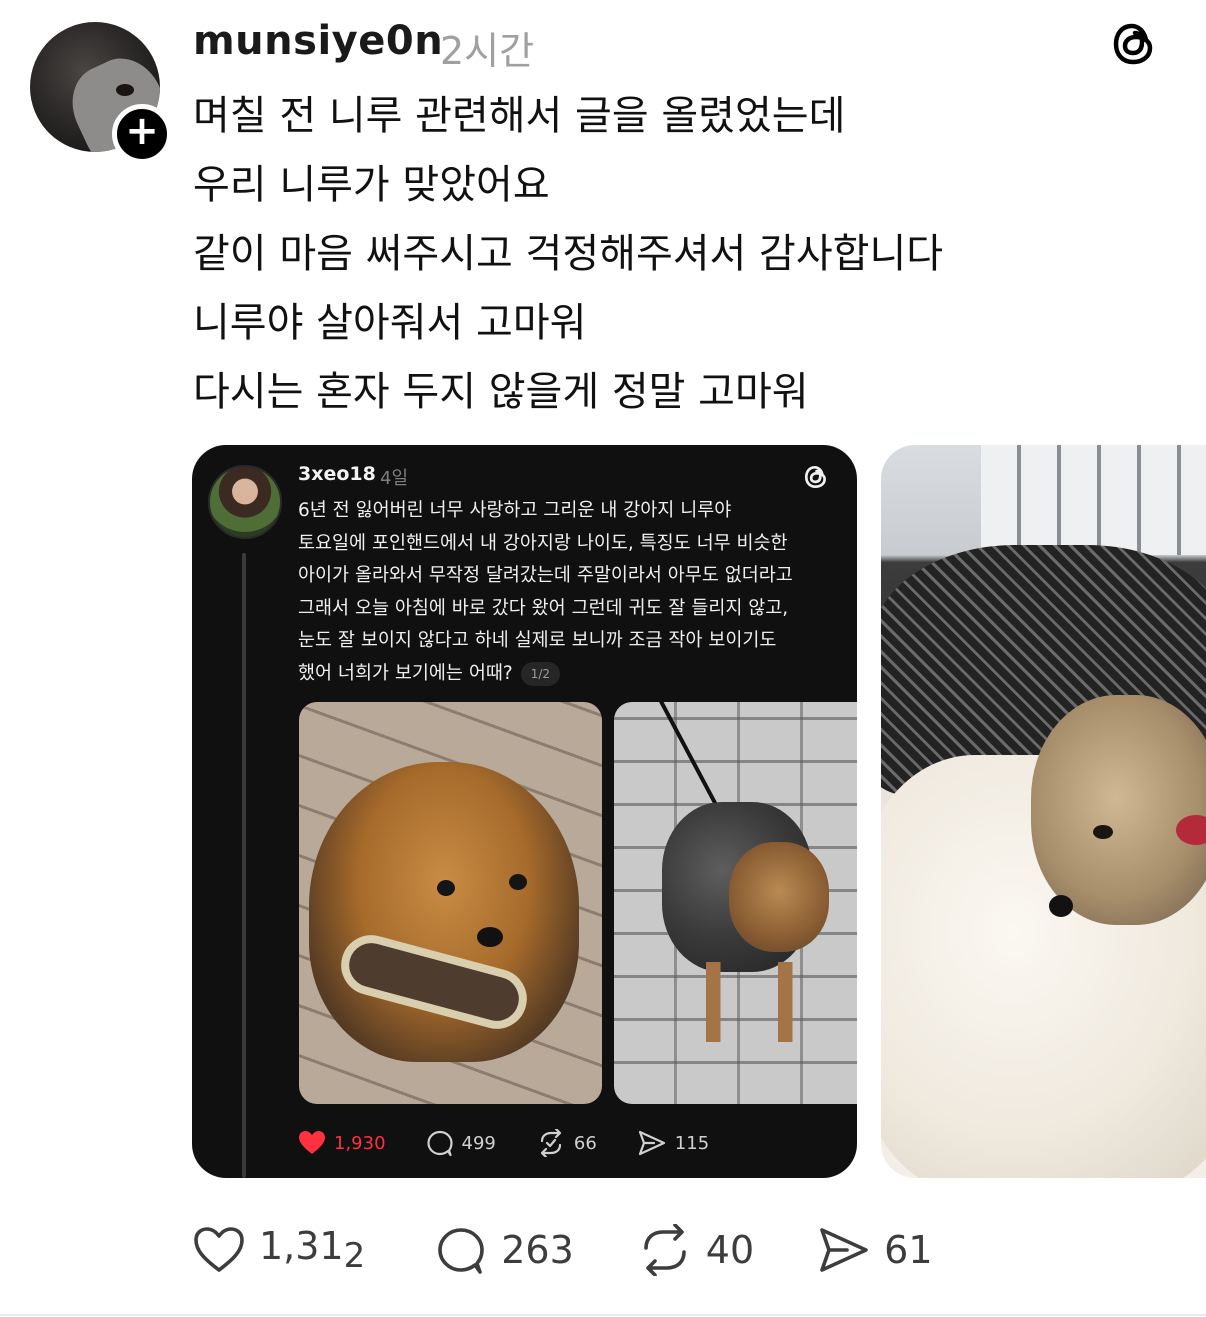  What do you see at coordinates (515, 510) in the screenshot?
I see `embedded-line: 6년 전 잃어버린 너무 사랑하고 그리운 내 강아지 니루야` at bounding box center [515, 510].